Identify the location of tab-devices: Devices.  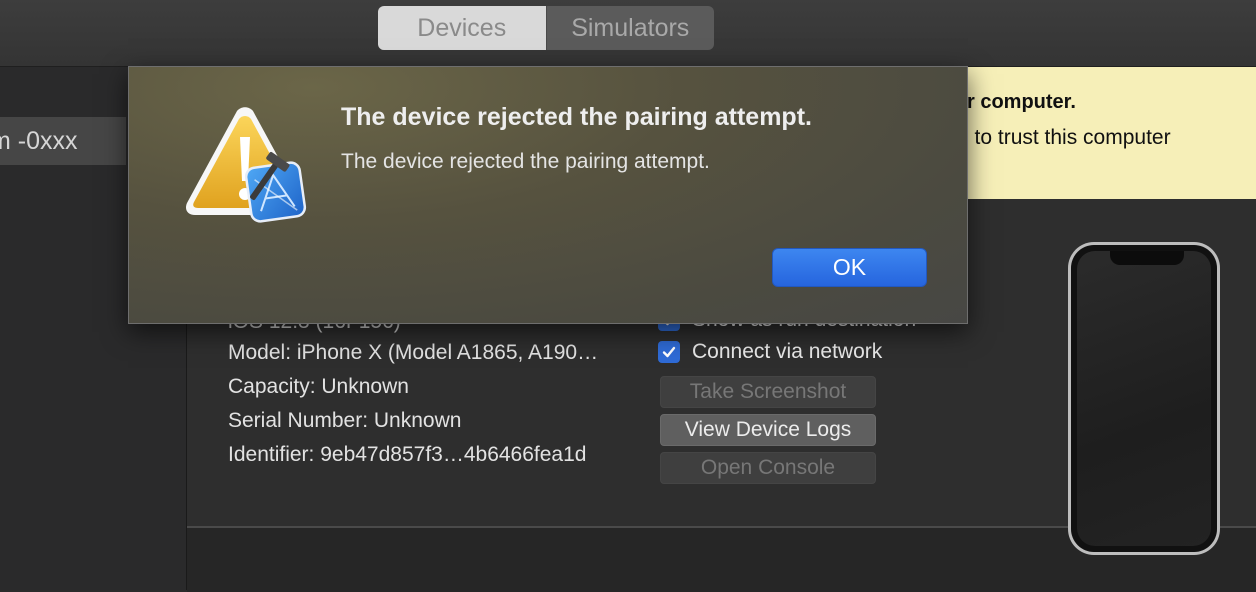
(462, 28).